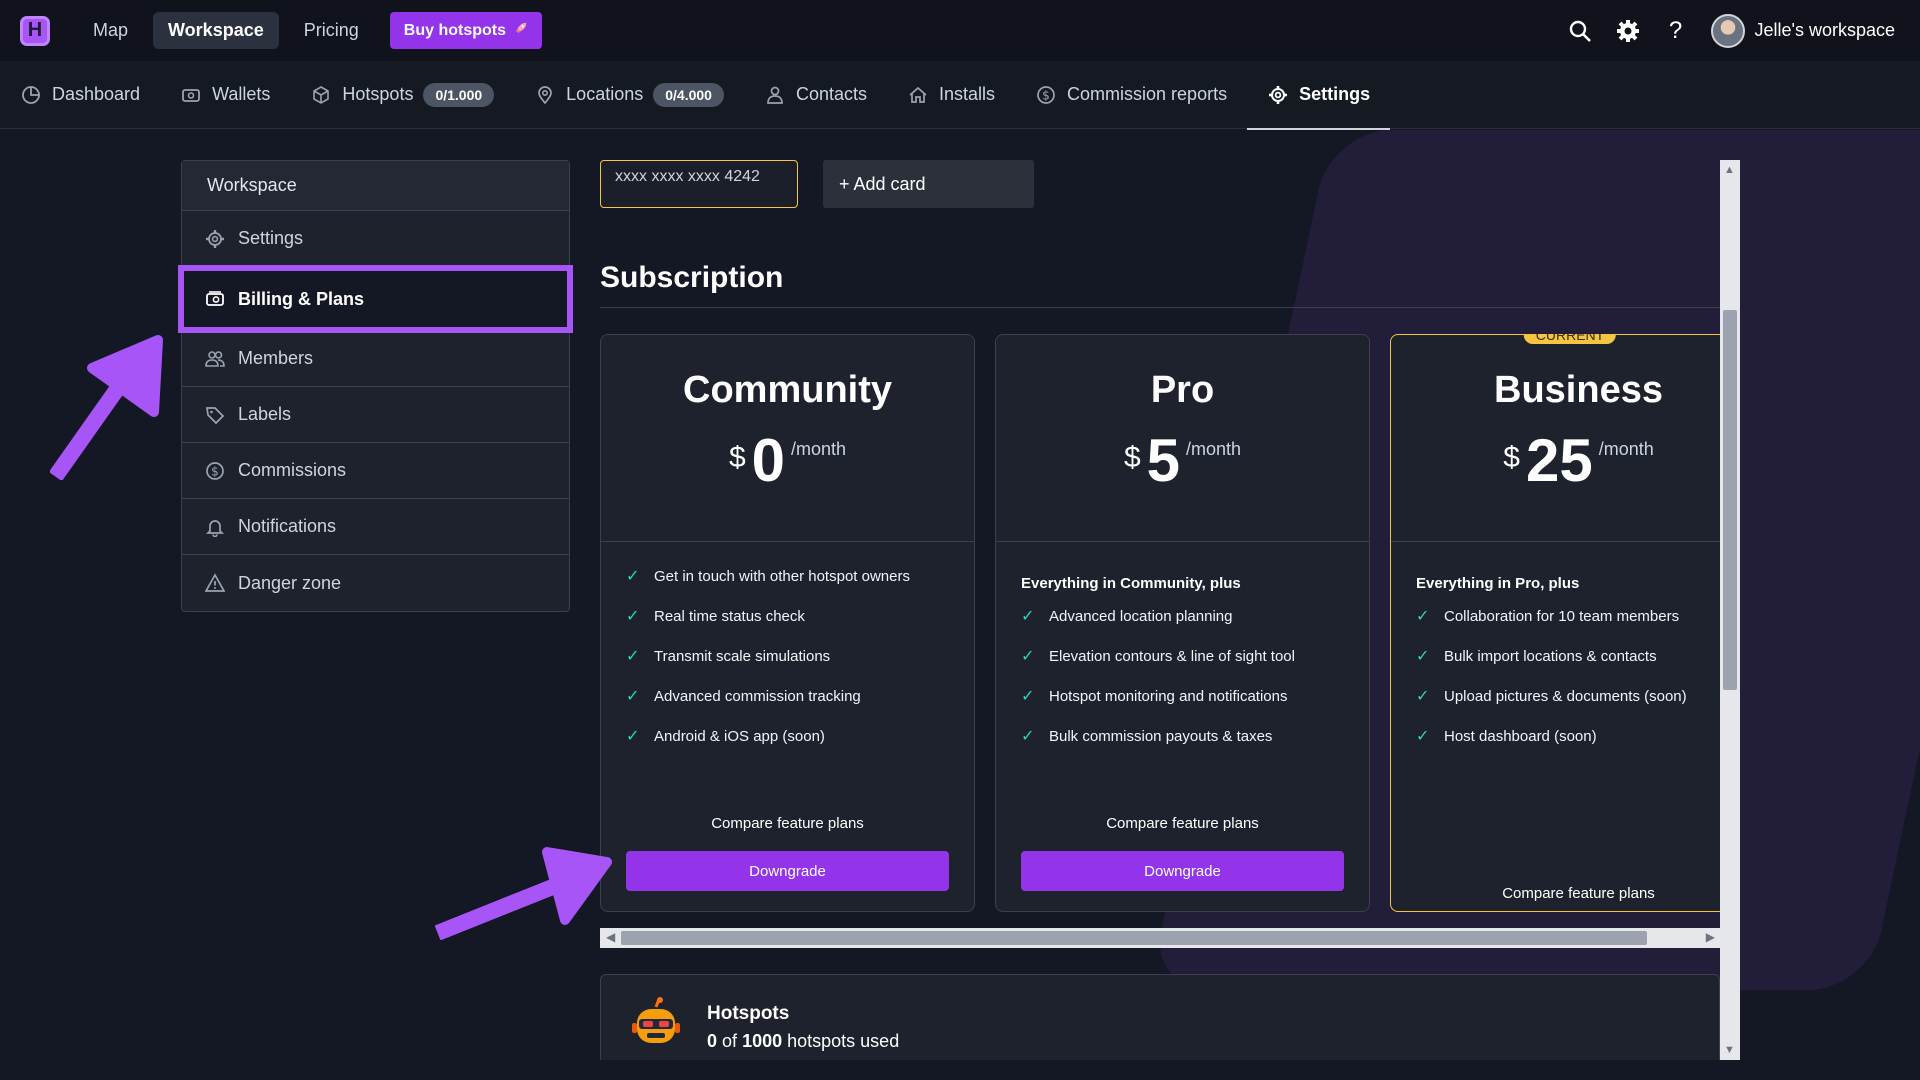 The image size is (1920, 1080). What do you see at coordinates (523, 893) in the screenshot?
I see `annotation-arrow-right` at bounding box center [523, 893].